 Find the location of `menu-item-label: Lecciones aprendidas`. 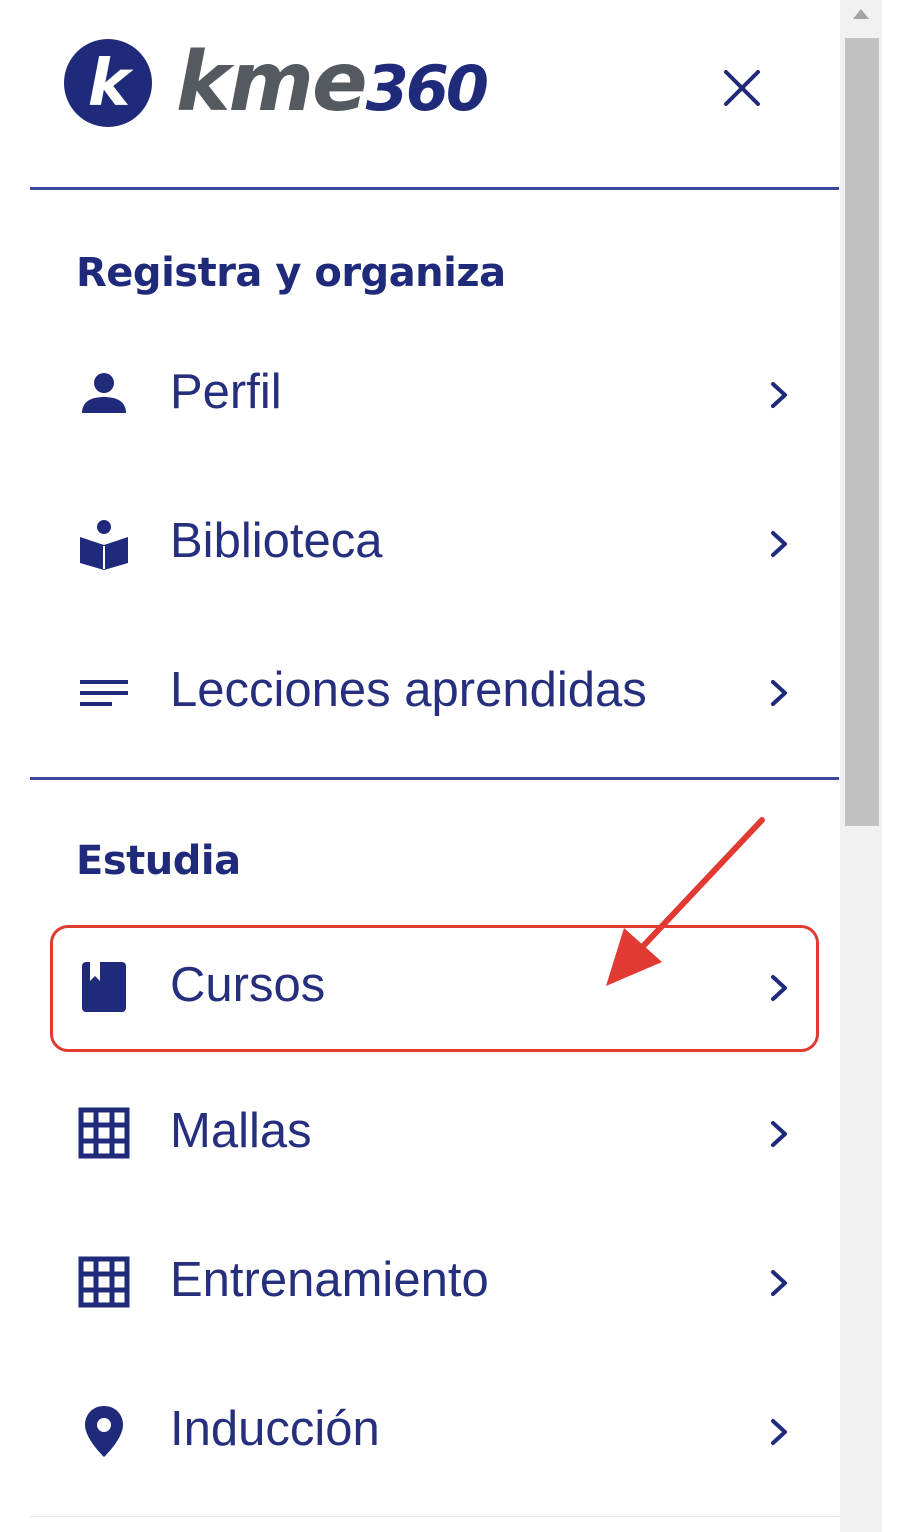

menu-item-label: Lecciones aprendidas is located at coordinates (408, 690).